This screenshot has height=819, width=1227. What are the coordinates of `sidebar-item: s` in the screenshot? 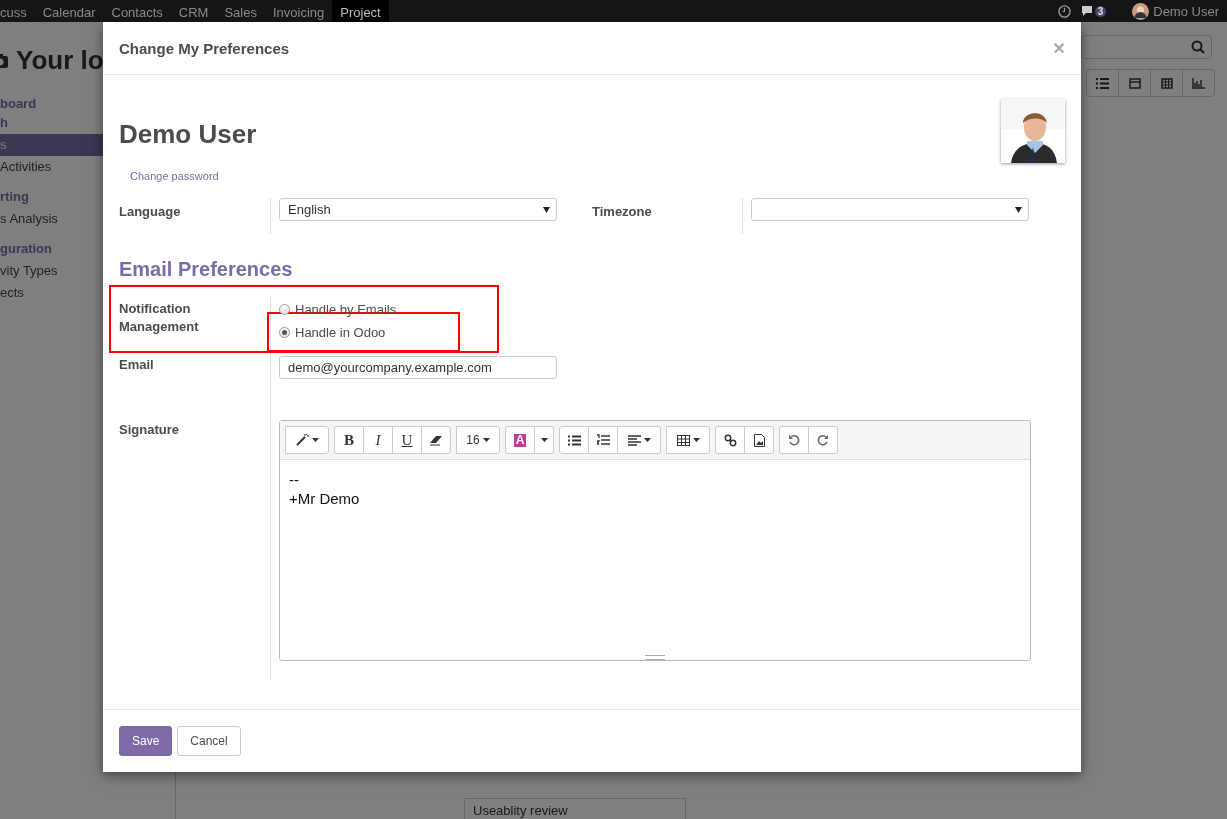 It's located at (51, 145).